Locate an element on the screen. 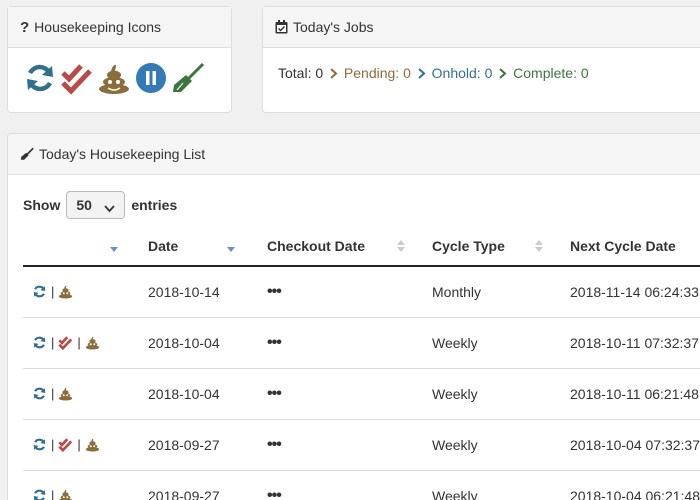 The image size is (700, 500). row-next-cycle-date: 2018-10-04 07:32:37 is located at coordinates (625, 445).